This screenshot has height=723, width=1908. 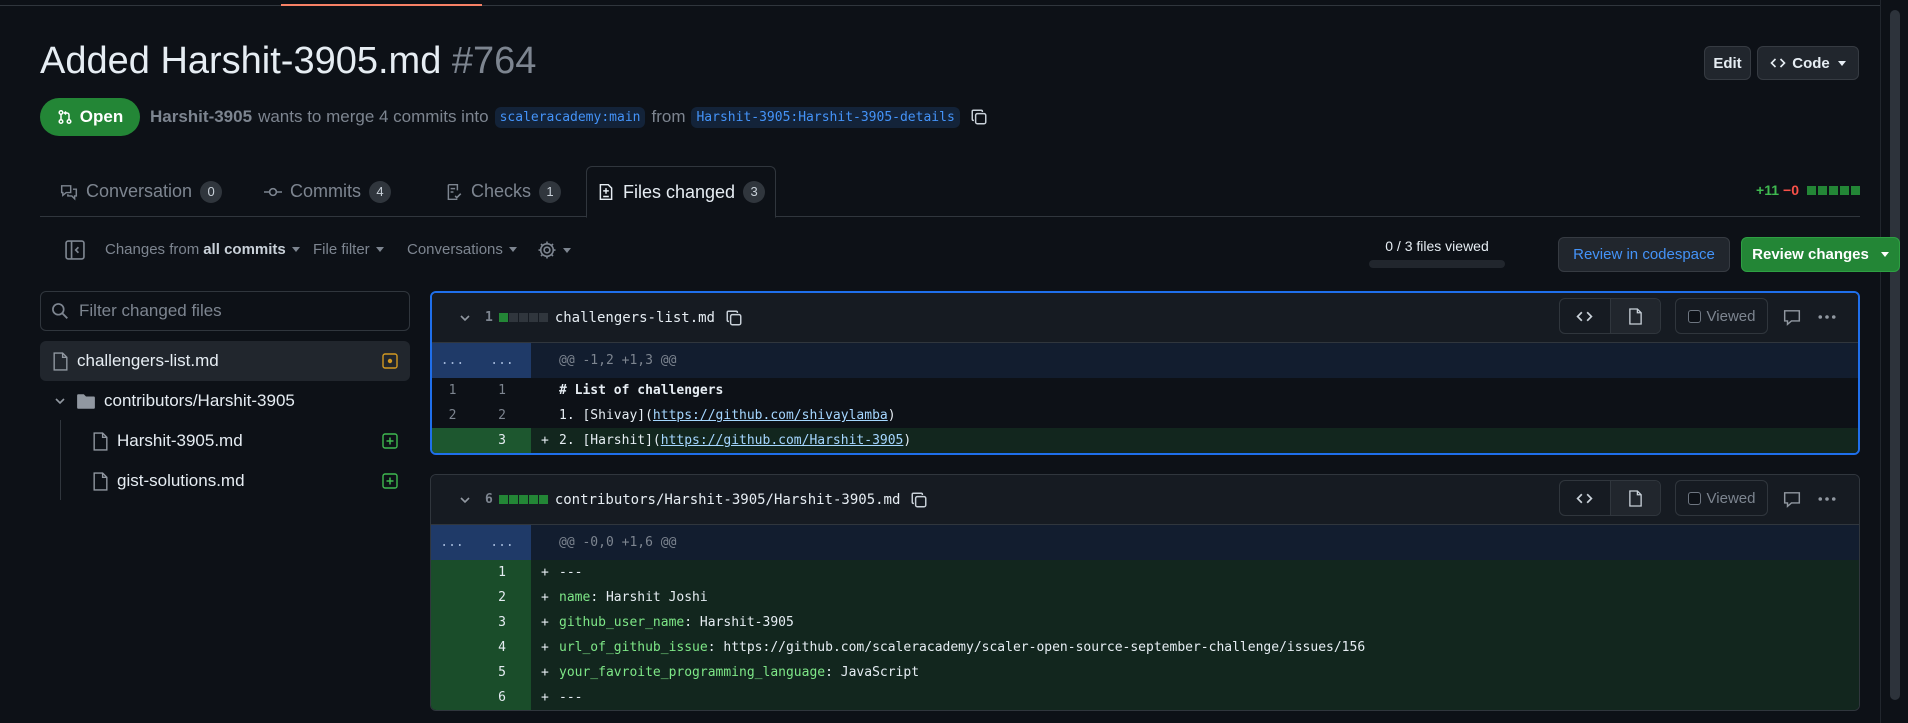 What do you see at coordinates (1194, 360) in the screenshot?
I see `hunk-header: @@ -1,2 +1,3 @@` at bounding box center [1194, 360].